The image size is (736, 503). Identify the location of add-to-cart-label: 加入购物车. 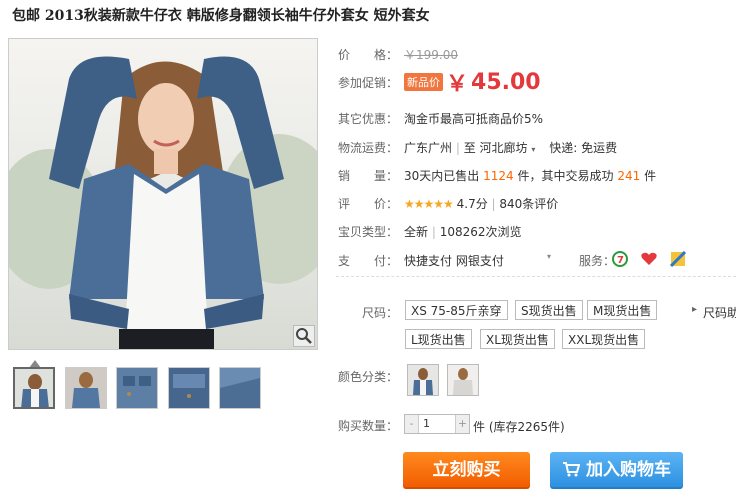
(628, 470).